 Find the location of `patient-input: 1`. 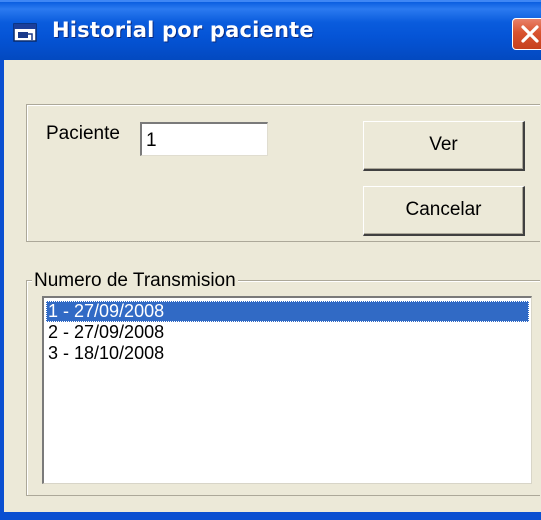

patient-input: 1 is located at coordinates (204, 139).